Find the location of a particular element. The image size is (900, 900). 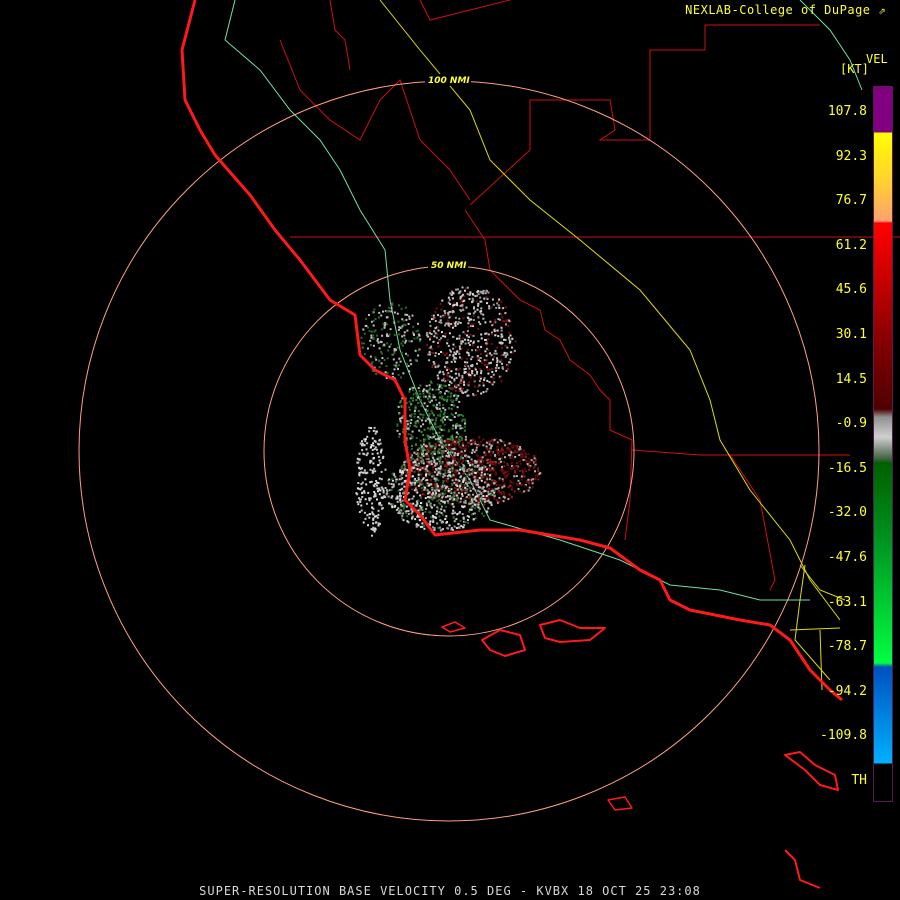

ring-label-100: 100 NMI is located at coordinates (449, 81).